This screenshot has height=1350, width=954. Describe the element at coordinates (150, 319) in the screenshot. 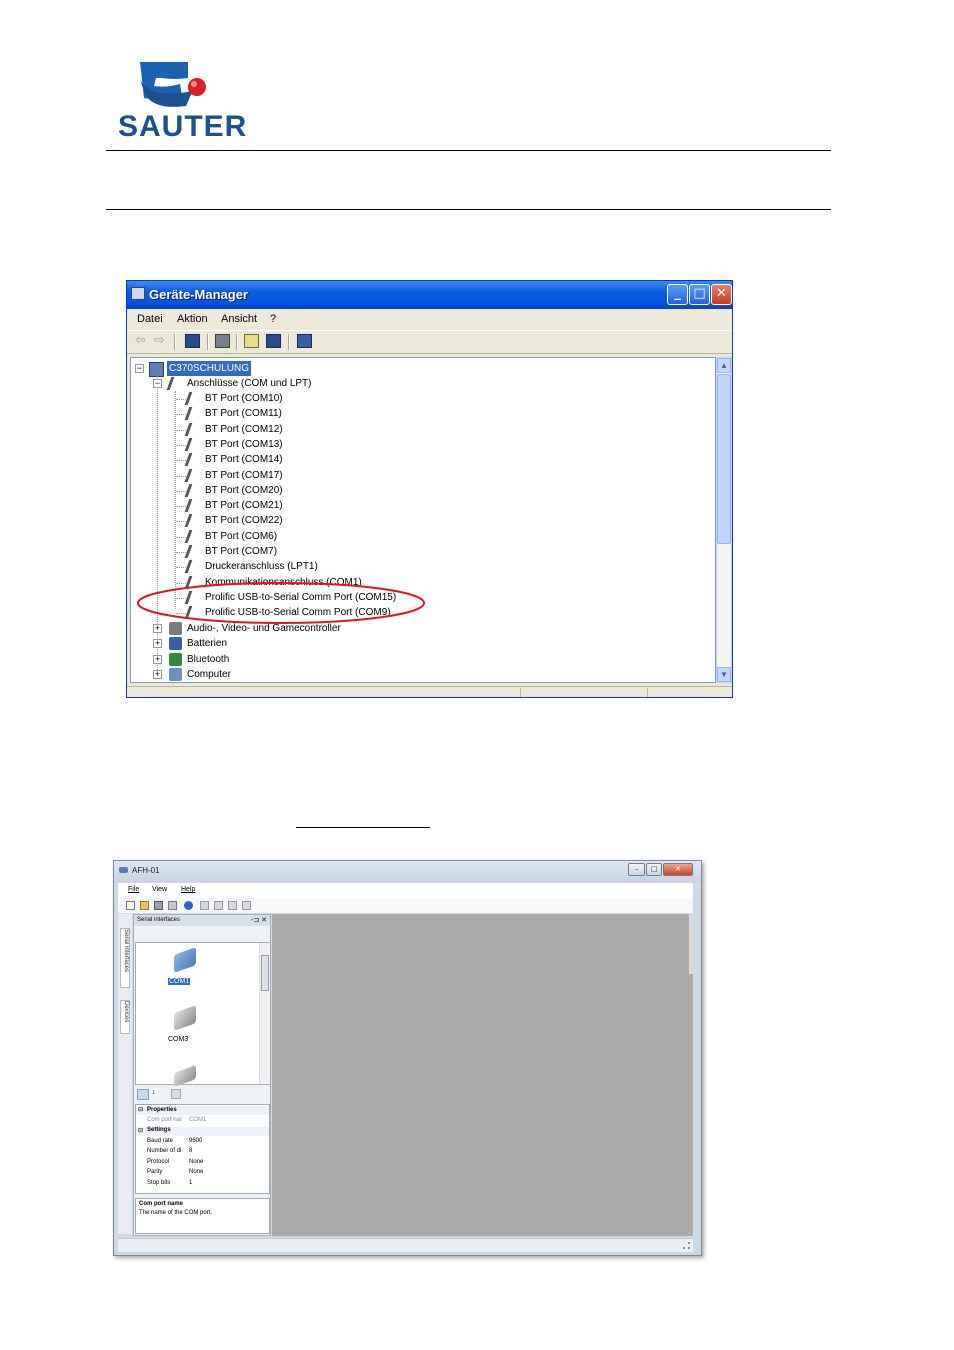

I see `menu-datei: Datei` at that location.